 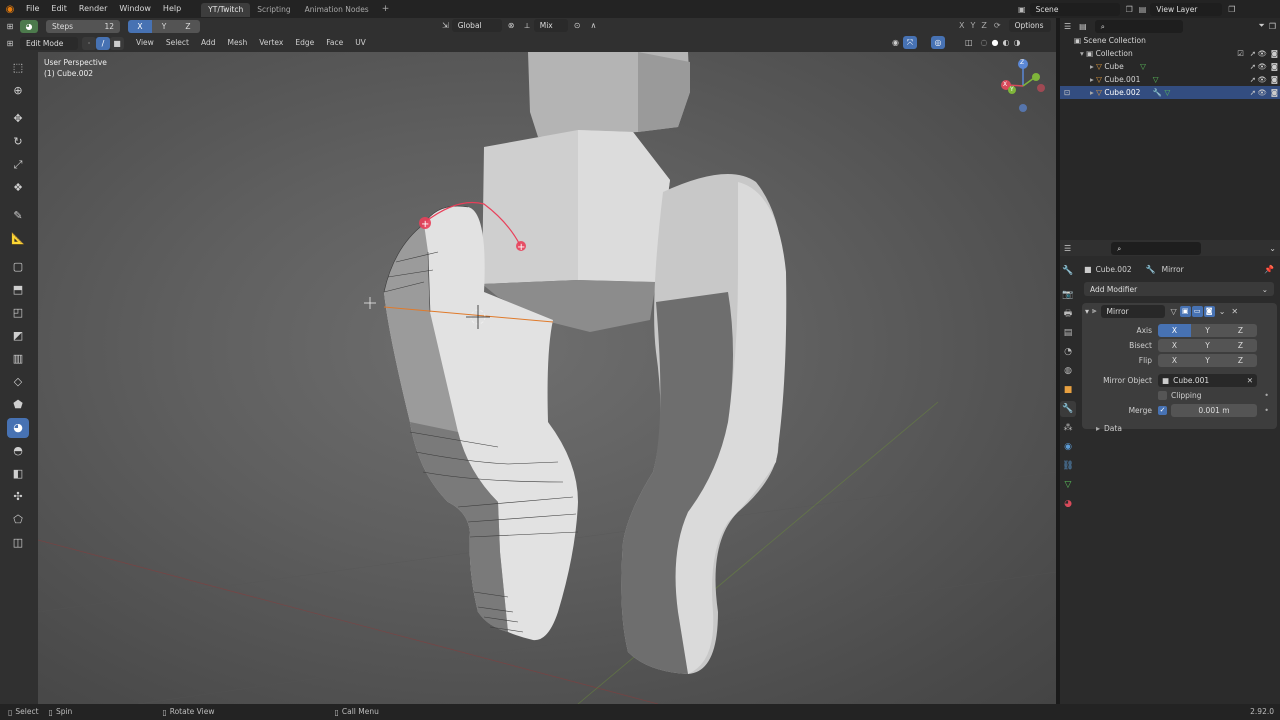 What do you see at coordinates (337, 10) in the screenshot?
I see `tab-animation-nodes: Animation Nodes` at bounding box center [337, 10].